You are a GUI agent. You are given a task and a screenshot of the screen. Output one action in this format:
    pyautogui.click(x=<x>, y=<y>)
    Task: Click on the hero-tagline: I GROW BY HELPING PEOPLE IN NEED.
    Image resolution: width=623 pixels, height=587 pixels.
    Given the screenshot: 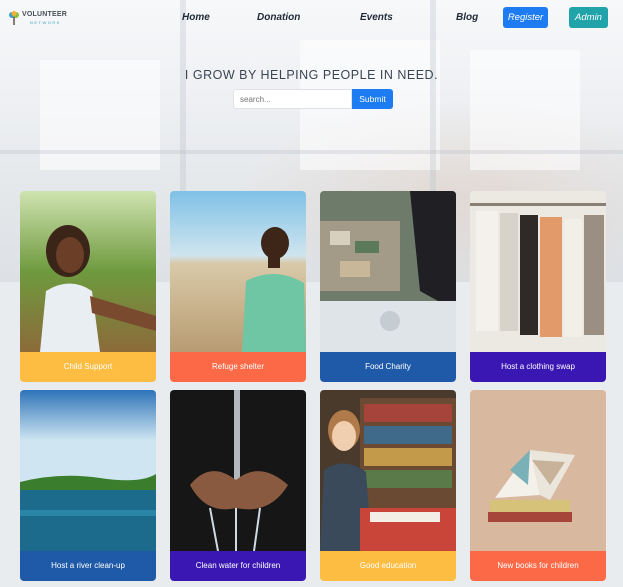 What is the action you would take?
    pyautogui.click(x=311, y=75)
    